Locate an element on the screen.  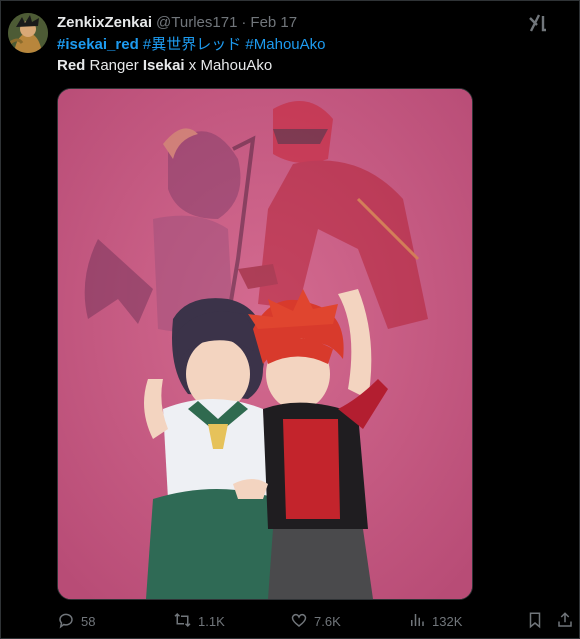
views-button: 132K is located at coordinates (435, 621).